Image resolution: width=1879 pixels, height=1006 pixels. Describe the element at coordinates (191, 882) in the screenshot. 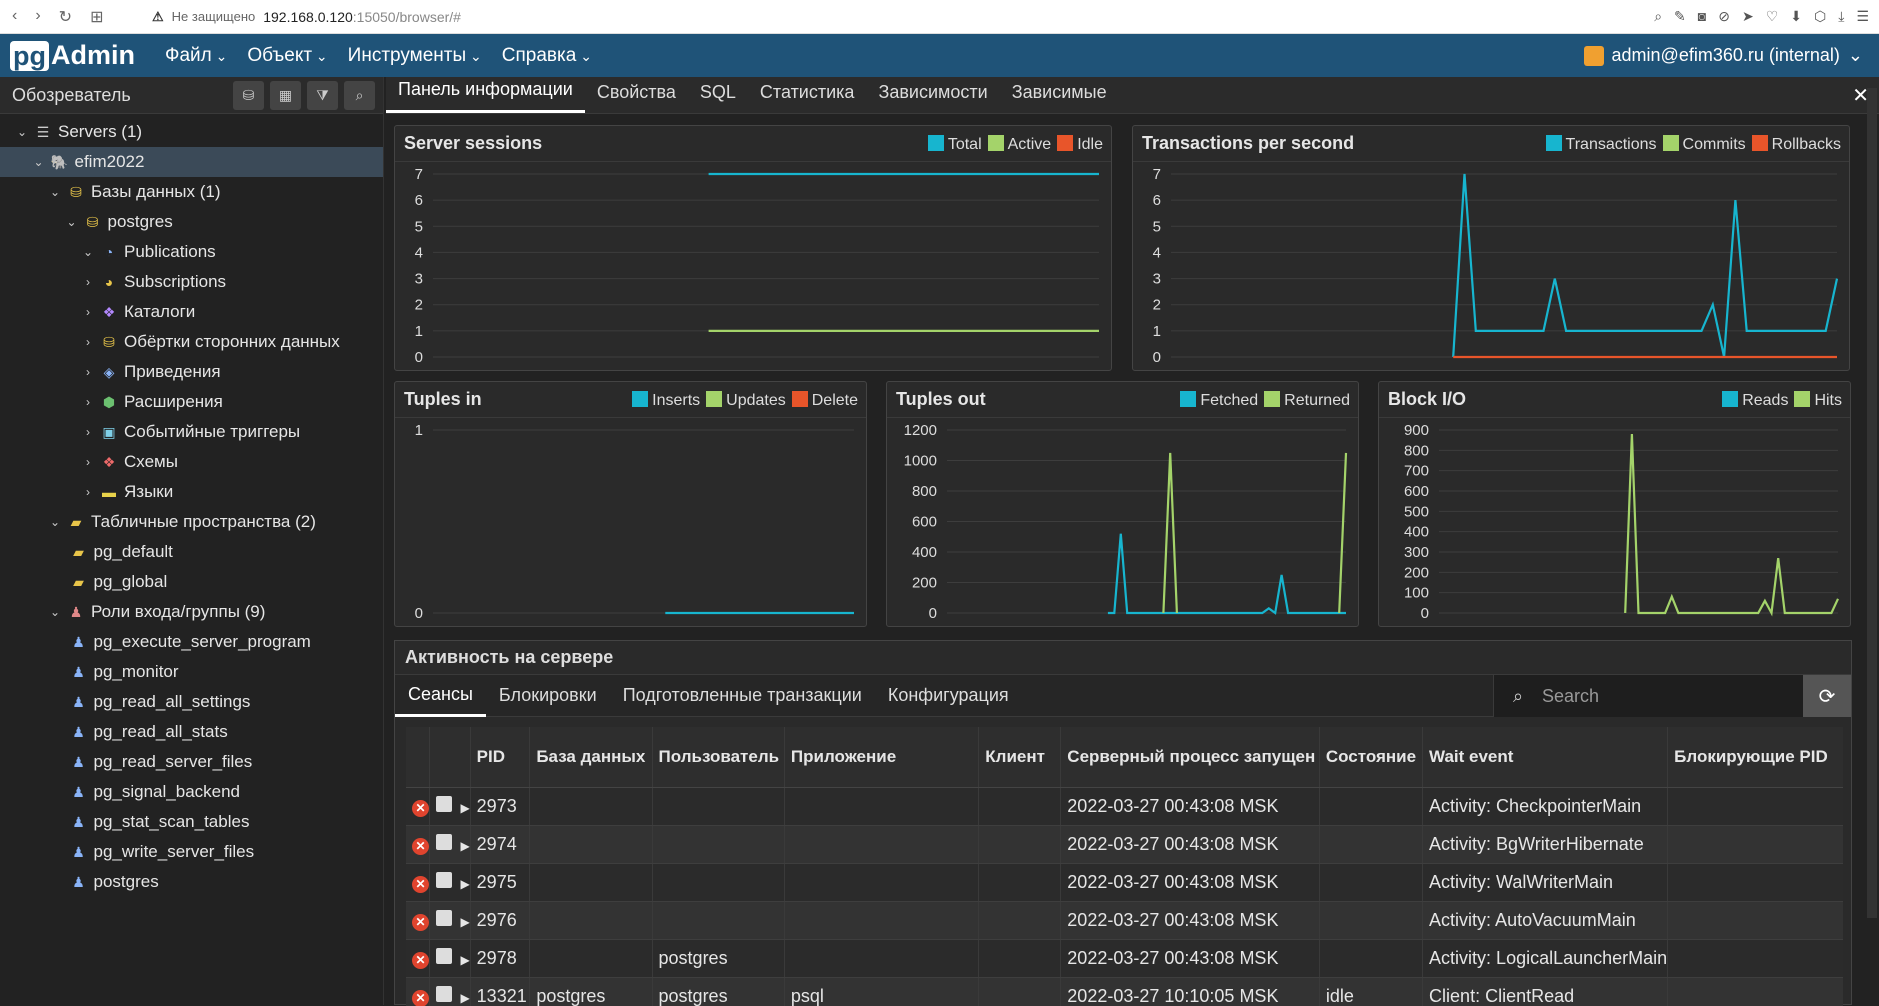

I see `tree-node: ♟postgres` at that location.